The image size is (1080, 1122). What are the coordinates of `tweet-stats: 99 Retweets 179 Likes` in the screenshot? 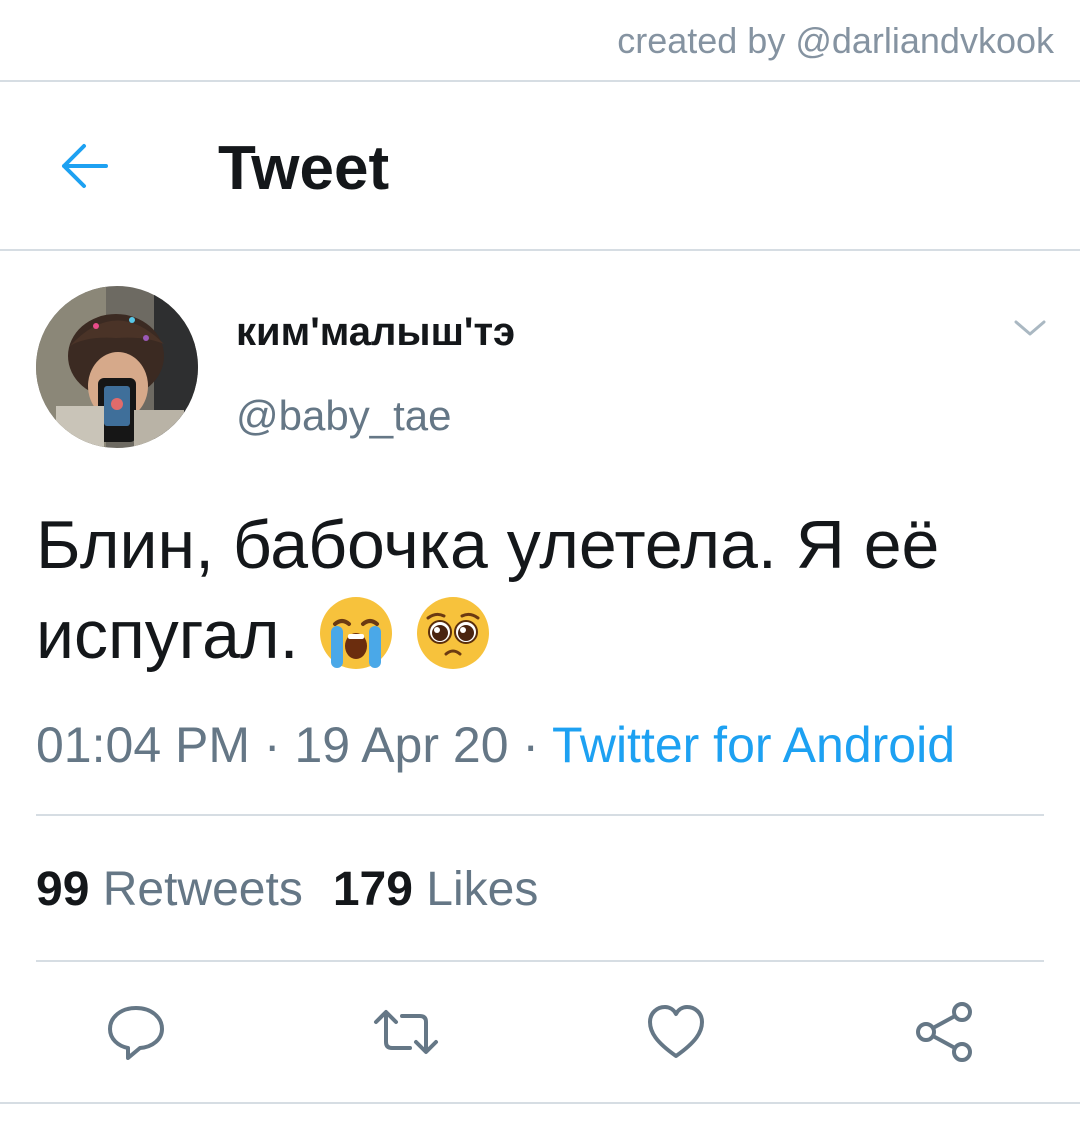 It's located at (287, 889).